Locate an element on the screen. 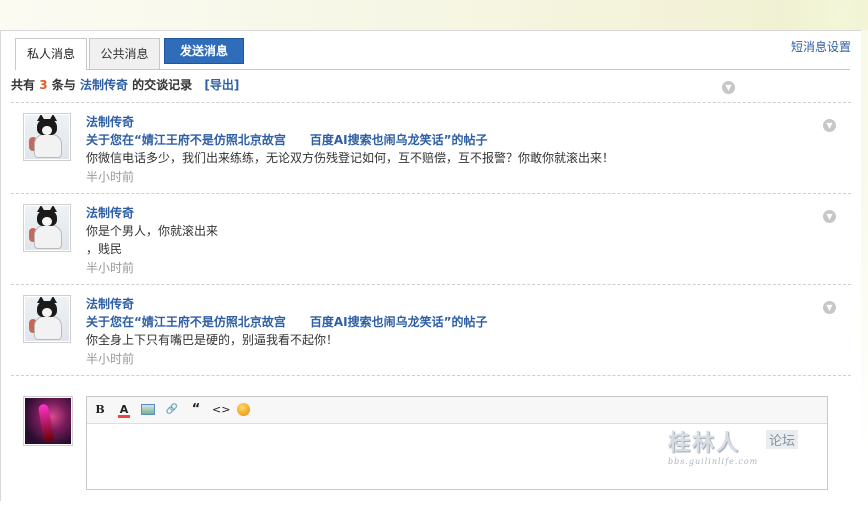 This screenshot has height=506, width=868. user-avatar-image is located at coordinates (48, 421).